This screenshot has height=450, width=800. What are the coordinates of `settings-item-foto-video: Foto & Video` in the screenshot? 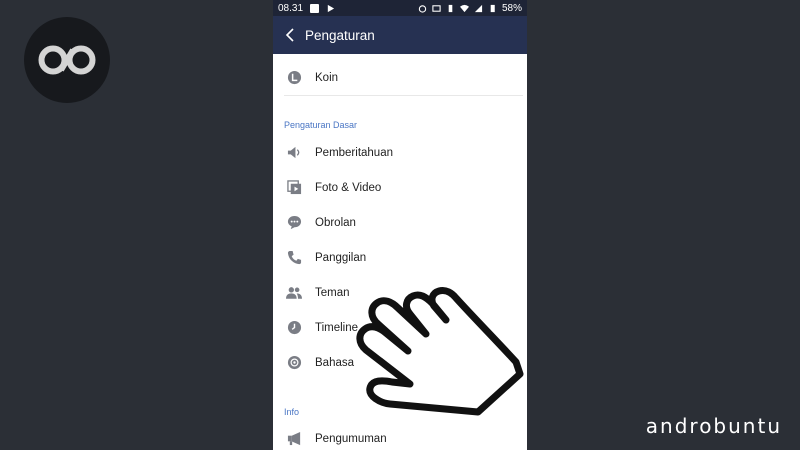 It's located at (400, 187).